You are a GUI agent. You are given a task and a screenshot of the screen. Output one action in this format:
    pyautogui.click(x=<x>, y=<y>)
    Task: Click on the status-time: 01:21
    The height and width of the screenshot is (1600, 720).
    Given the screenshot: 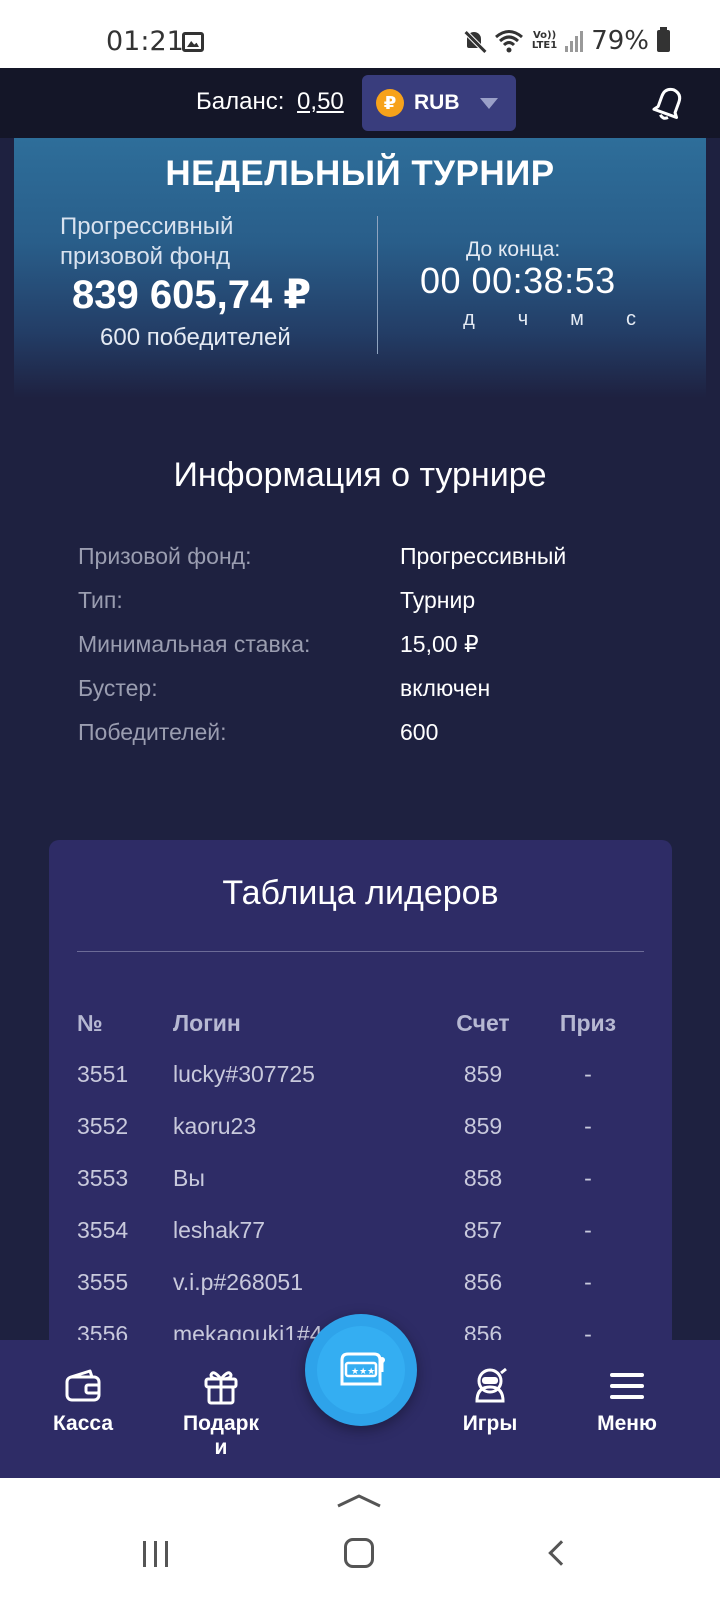 What is the action you would take?
    pyautogui.click(x=145, y=41)
    